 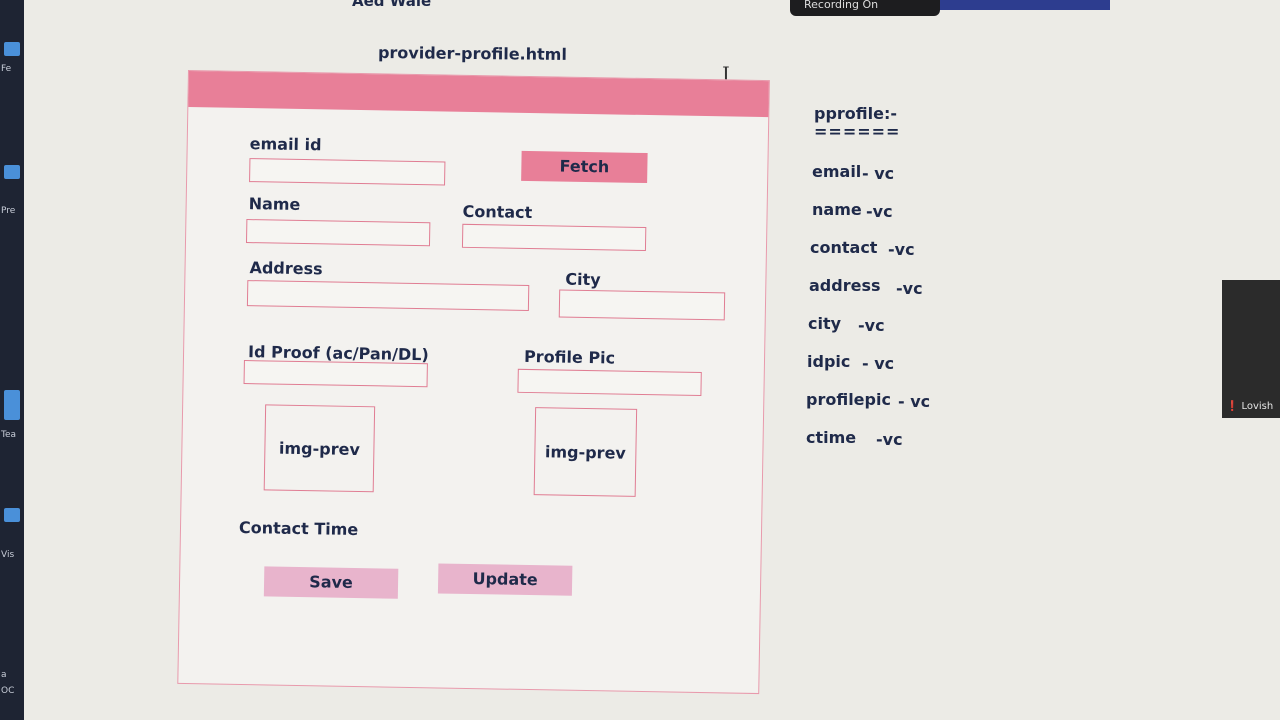 What do you see at coordinates (392, 5) in the screenshot?
I see `app-title: Aed Wale` at bounding box center [392, 5].